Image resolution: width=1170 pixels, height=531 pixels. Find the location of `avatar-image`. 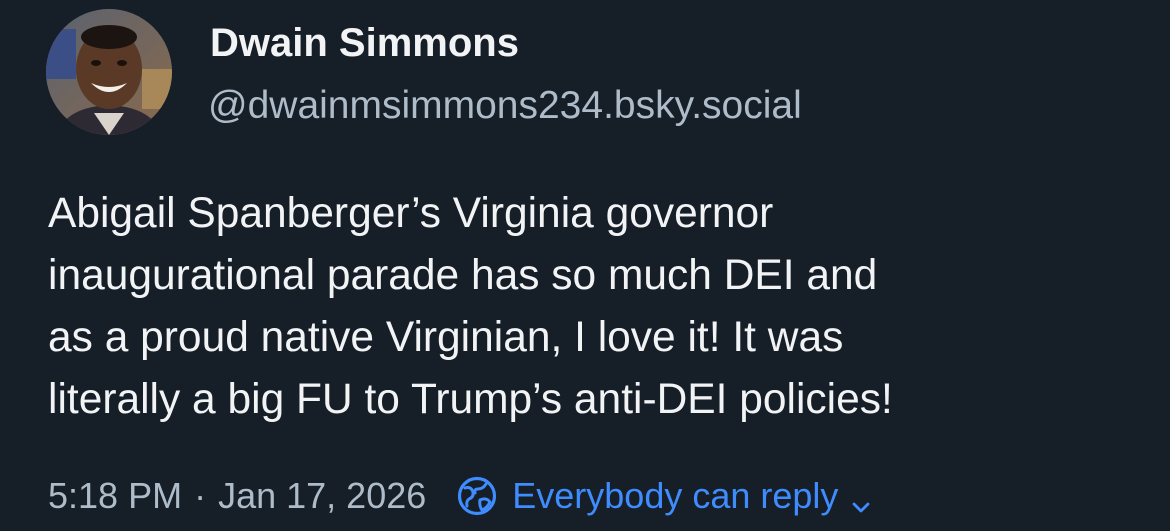

avatar-image is located at coordinates (109, 72).